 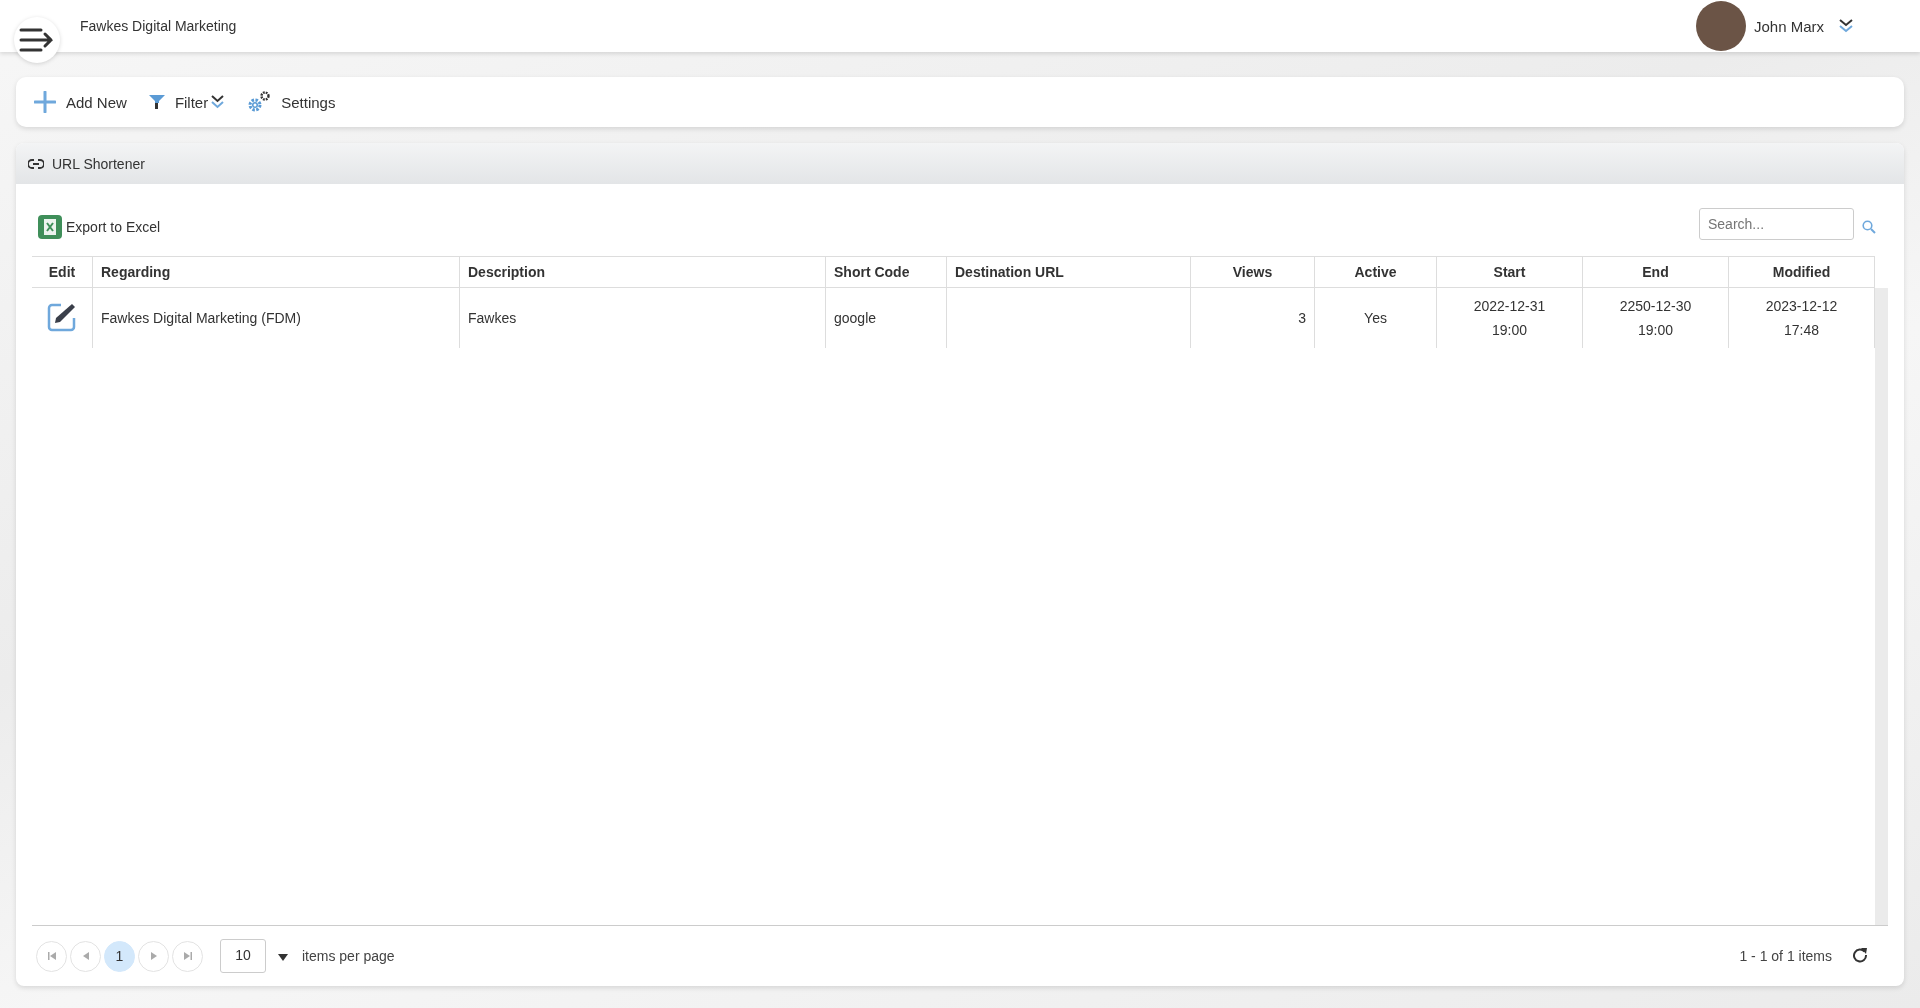 I want to click on search-icon, so click(x=1869, y=227).